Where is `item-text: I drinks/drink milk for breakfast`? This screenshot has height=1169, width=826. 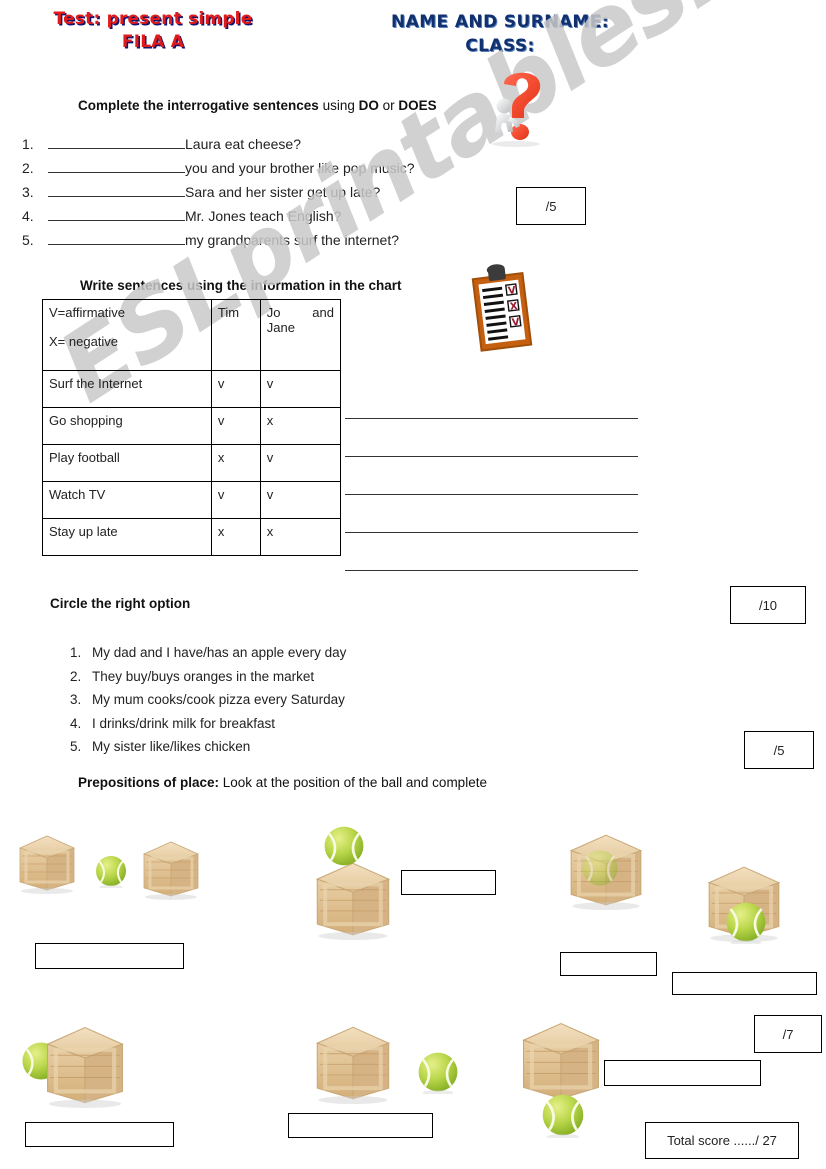
item-text: I drinks/drink milk for breakfast is located at coordinates (183, 724).